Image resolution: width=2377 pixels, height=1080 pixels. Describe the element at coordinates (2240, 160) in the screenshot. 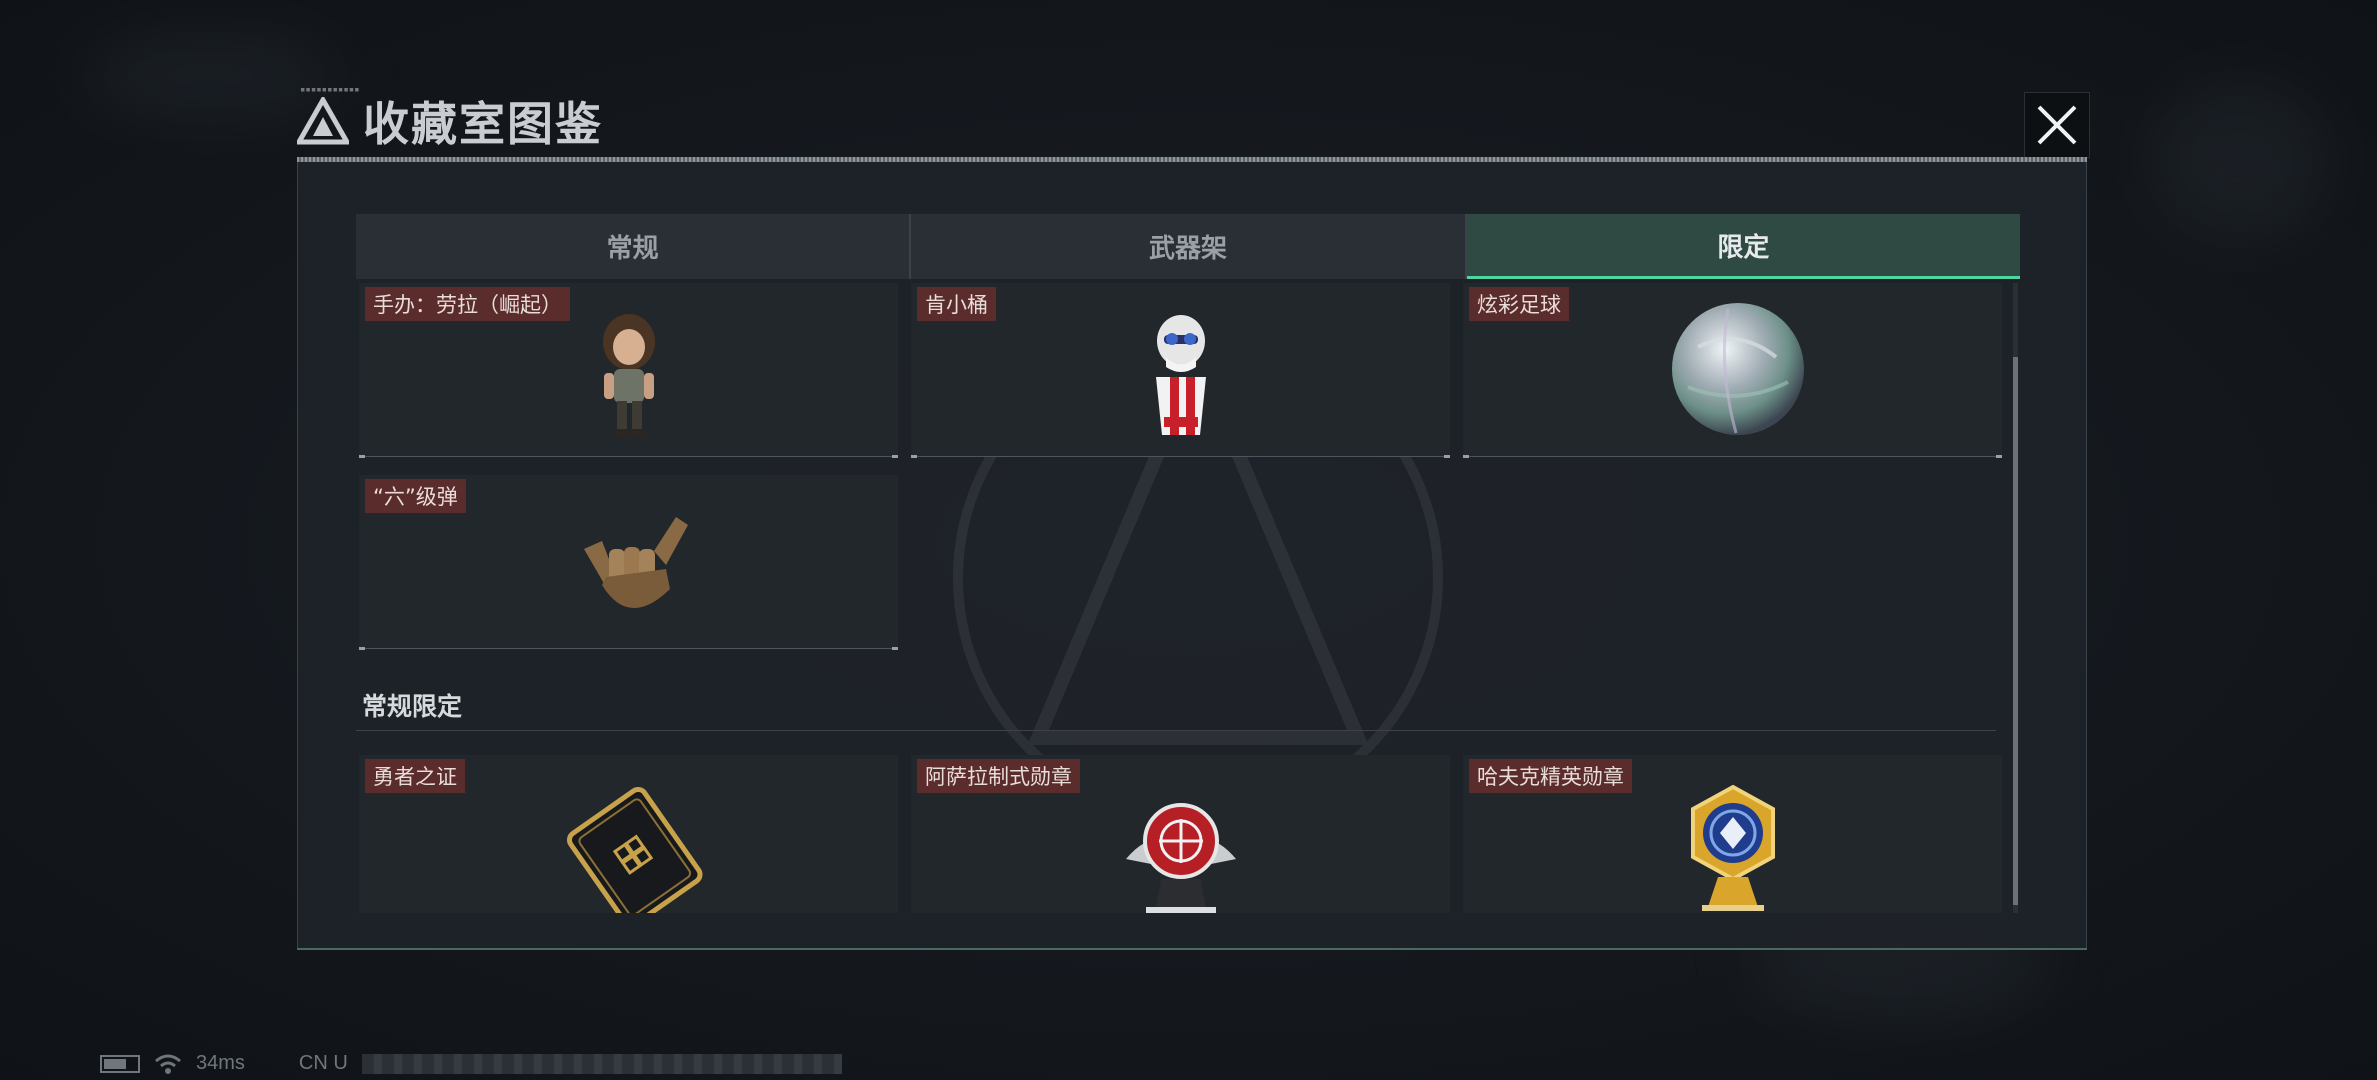

I see `background-blur` at that location.